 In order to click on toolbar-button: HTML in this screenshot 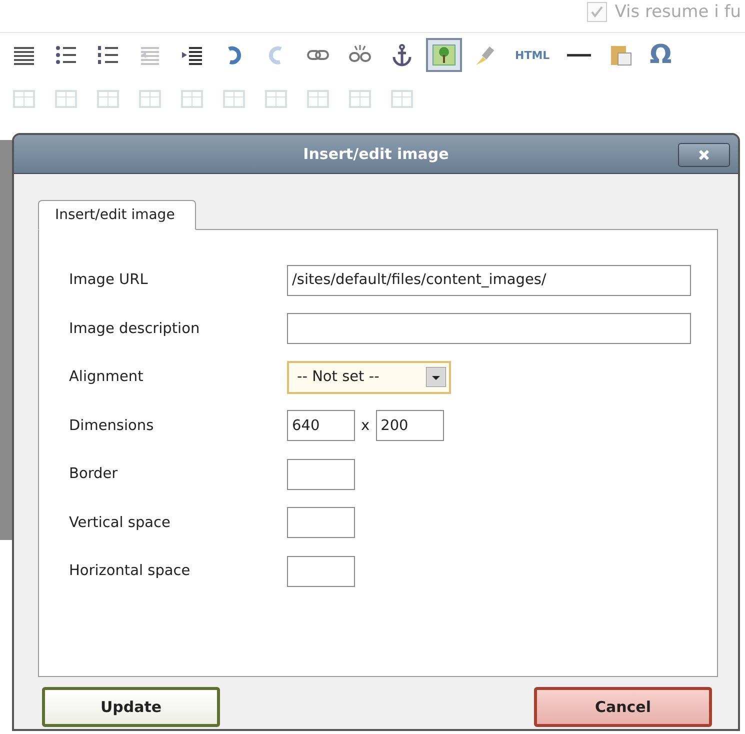, I will do `click(532, 55)`.